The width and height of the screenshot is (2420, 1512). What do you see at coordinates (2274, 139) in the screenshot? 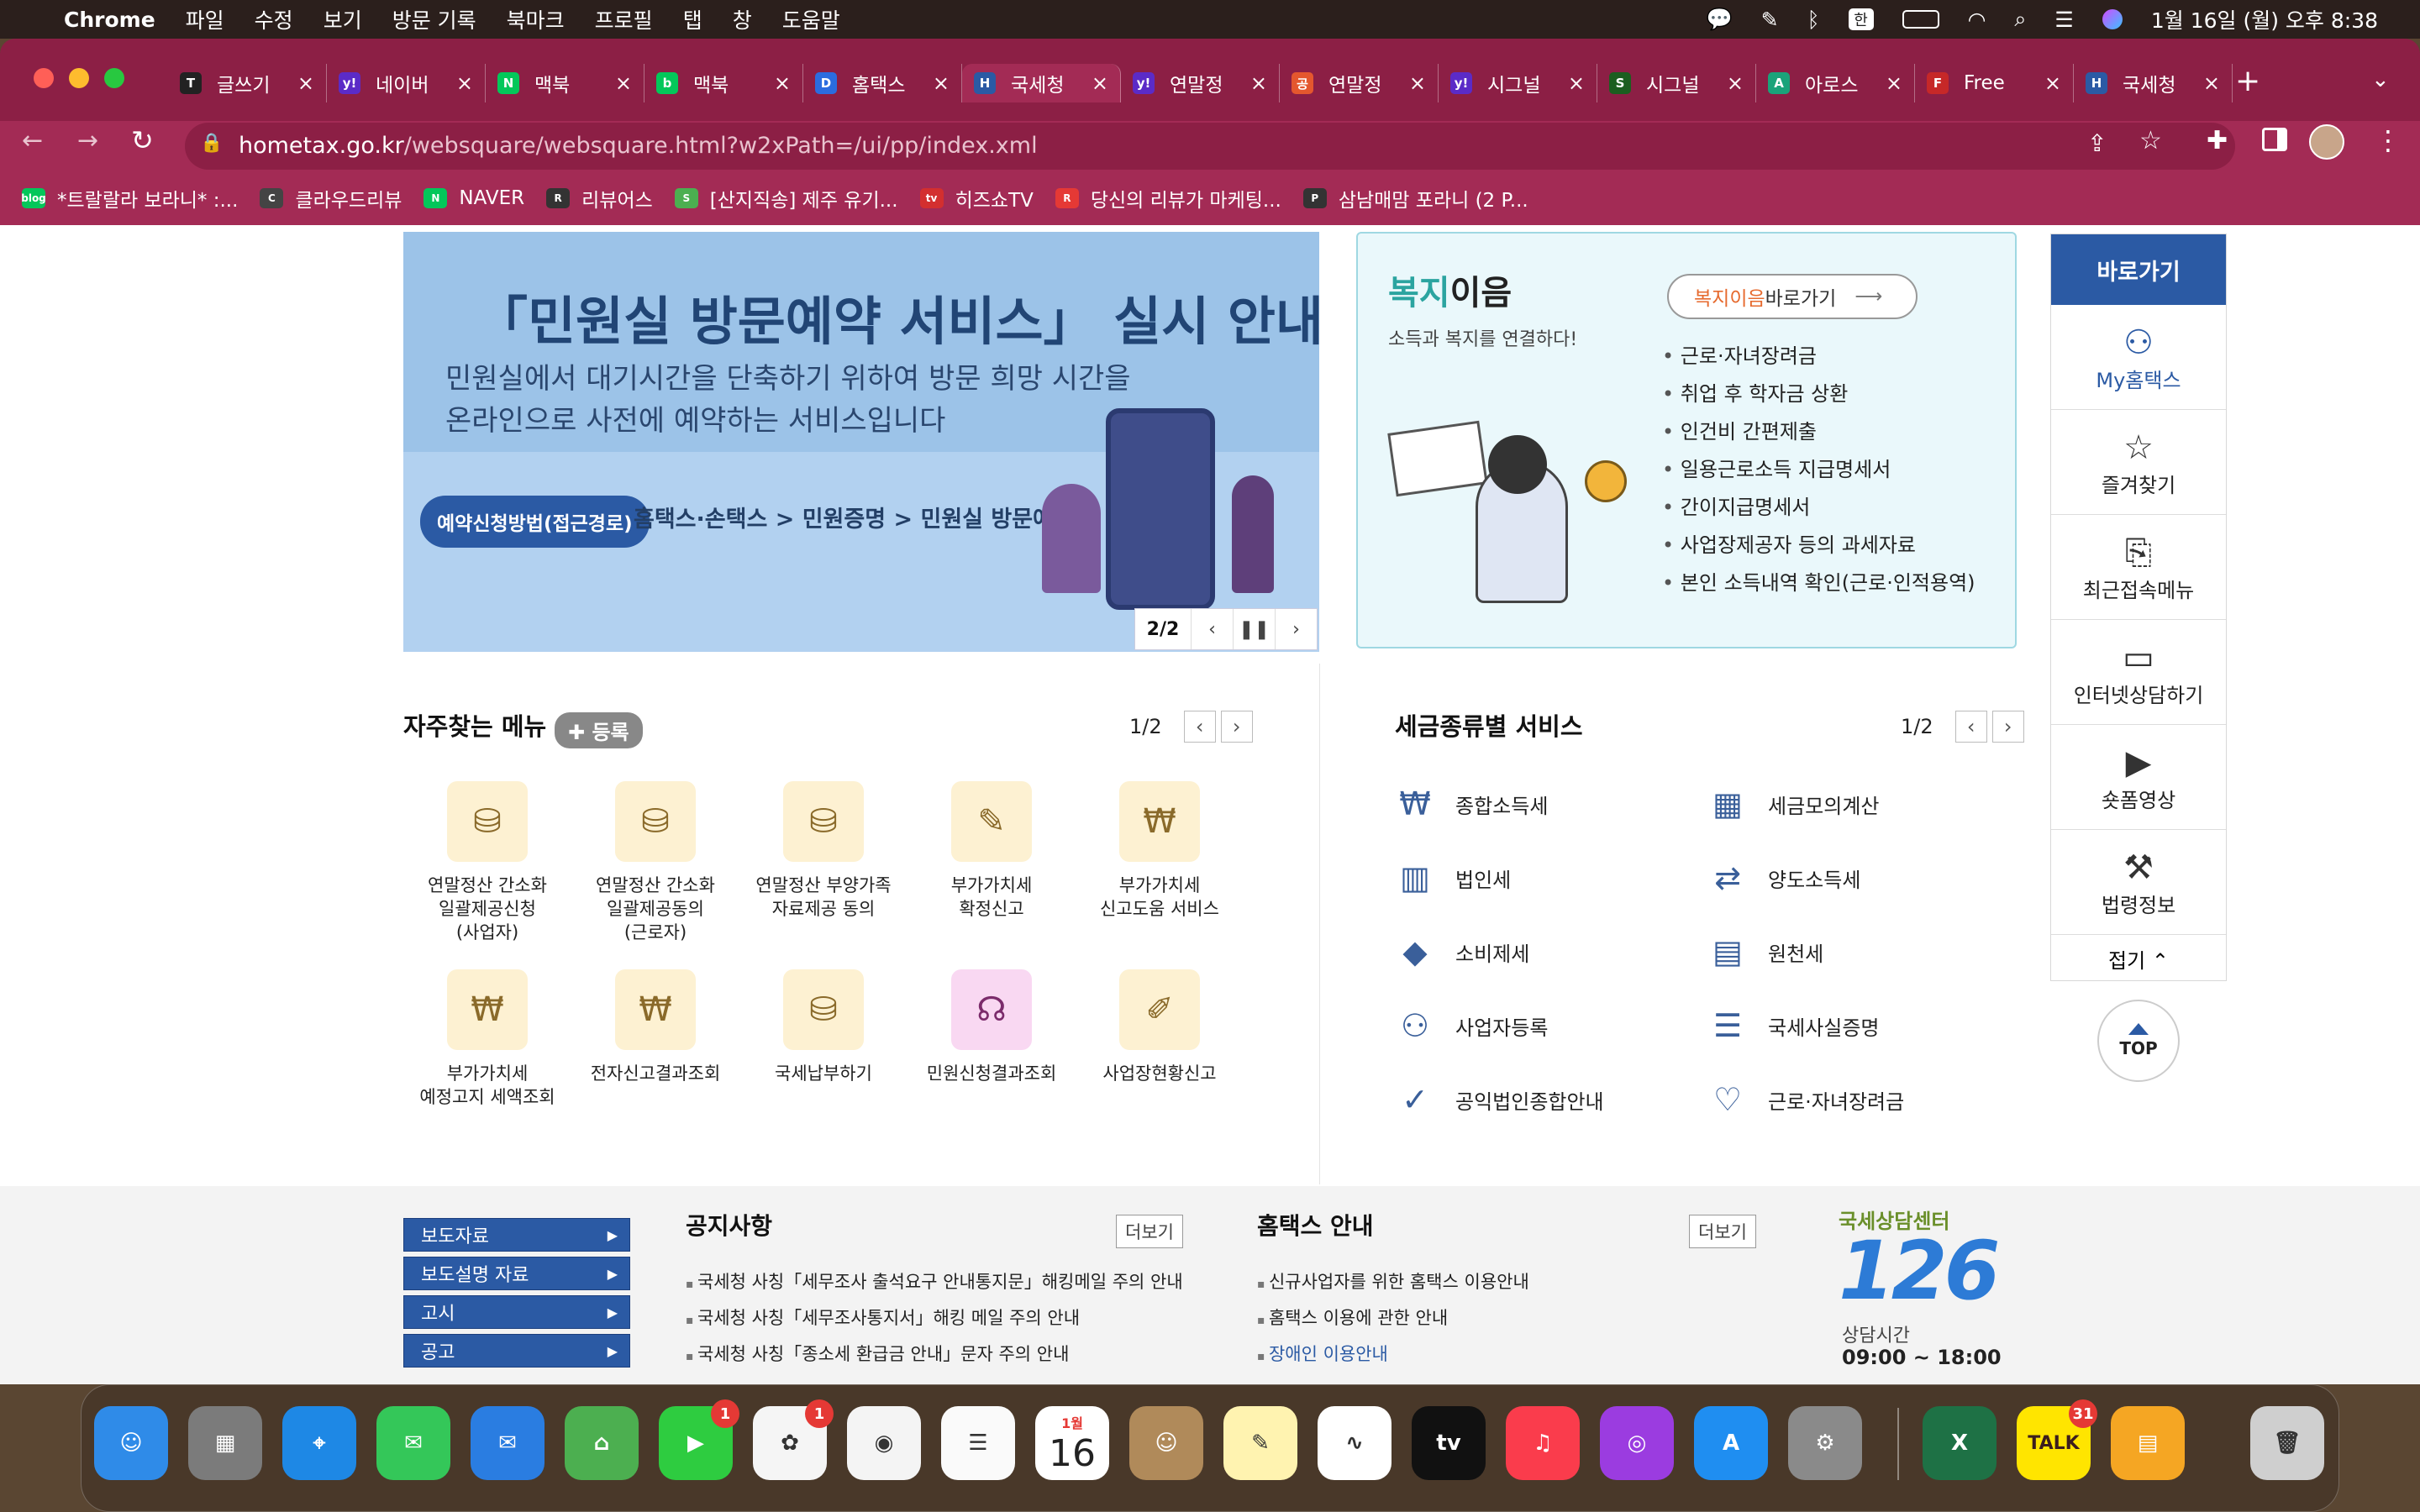
I see `sidepanel-icon` at bounding box center [2274, 139].